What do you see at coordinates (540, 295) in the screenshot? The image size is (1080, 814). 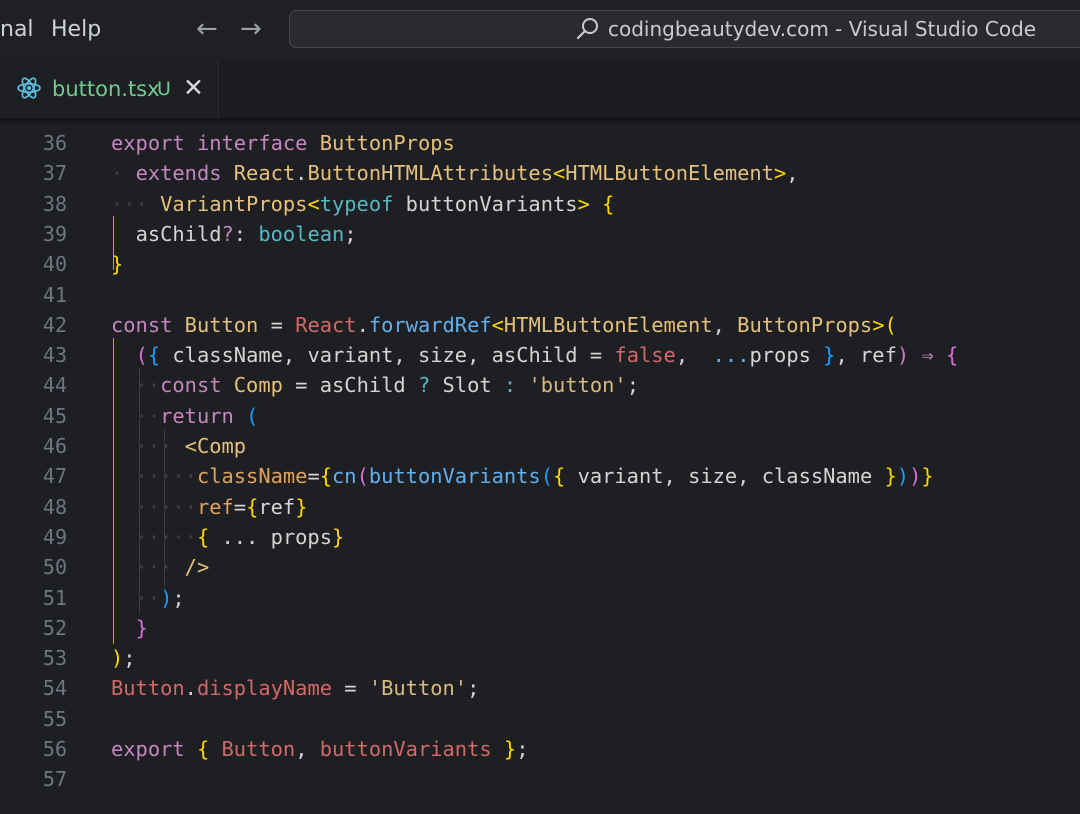 I see `code-line: 41` at bounding box center [540, 295].